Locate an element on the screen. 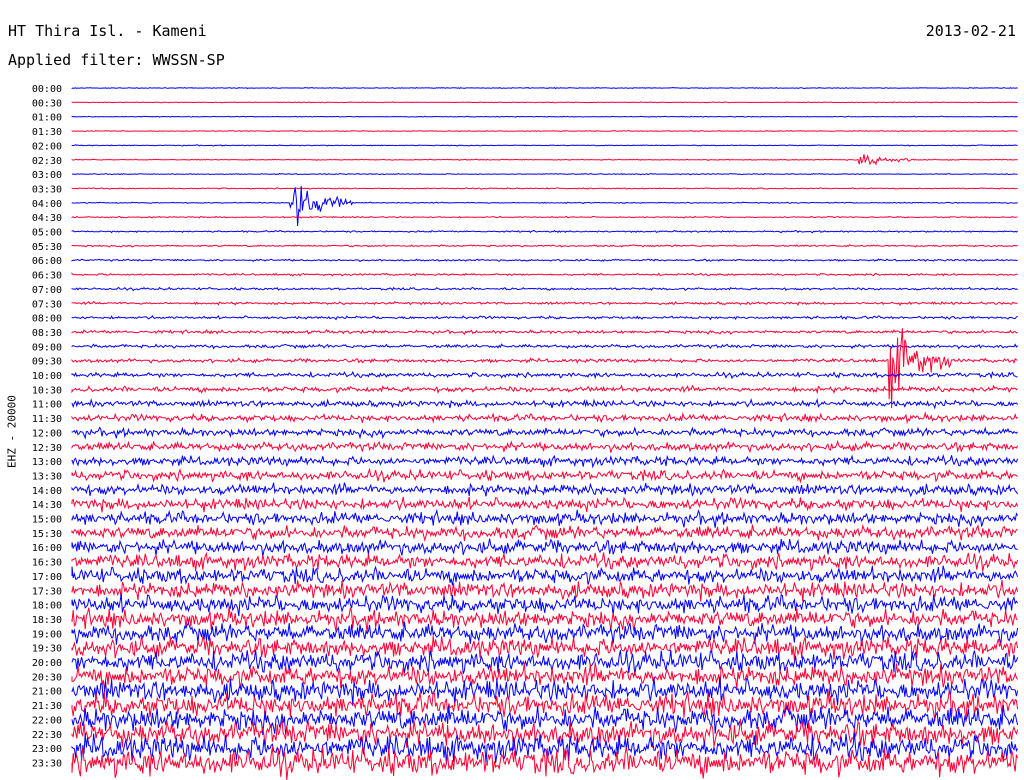 Image resolution: width=1024 pixels, height=780 pixels. row-label-0500: 05:00 is located at coordinates (47, 233).